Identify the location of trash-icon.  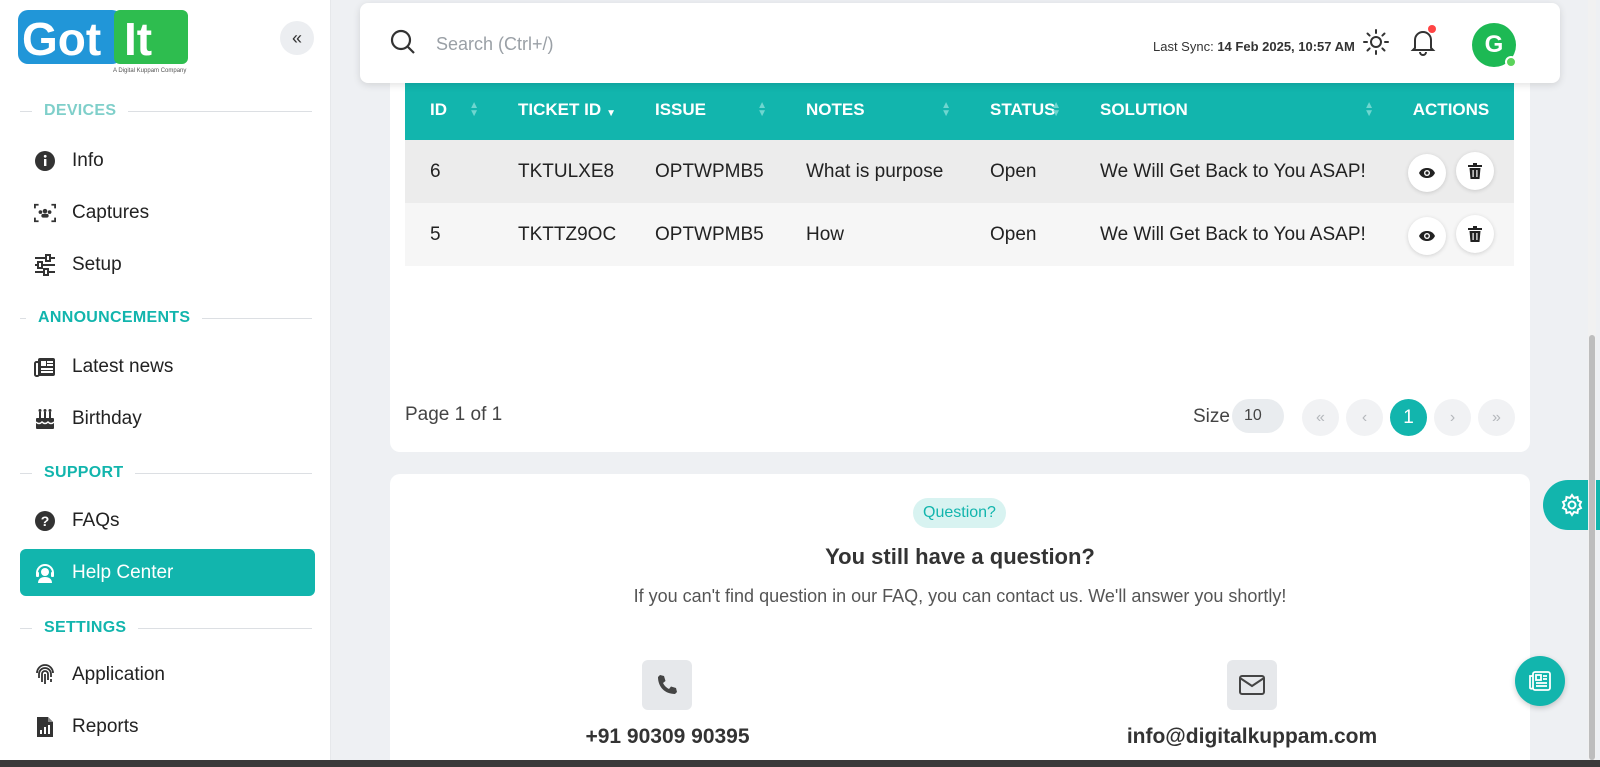
(1474, 233).